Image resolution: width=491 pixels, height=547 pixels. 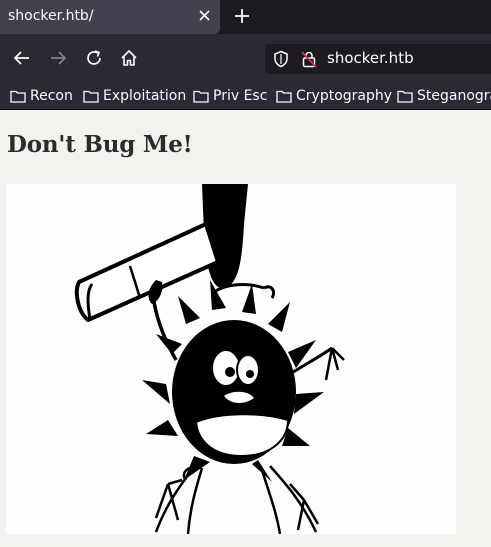 I want to click on bookmark-label: Priv Esc, so click(x=240, y=96).